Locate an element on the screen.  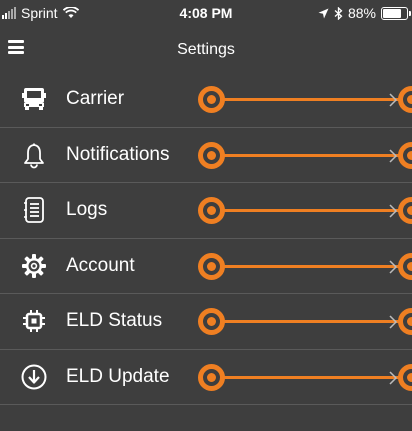
status-right: 88% is located at coordinates (364, 13).